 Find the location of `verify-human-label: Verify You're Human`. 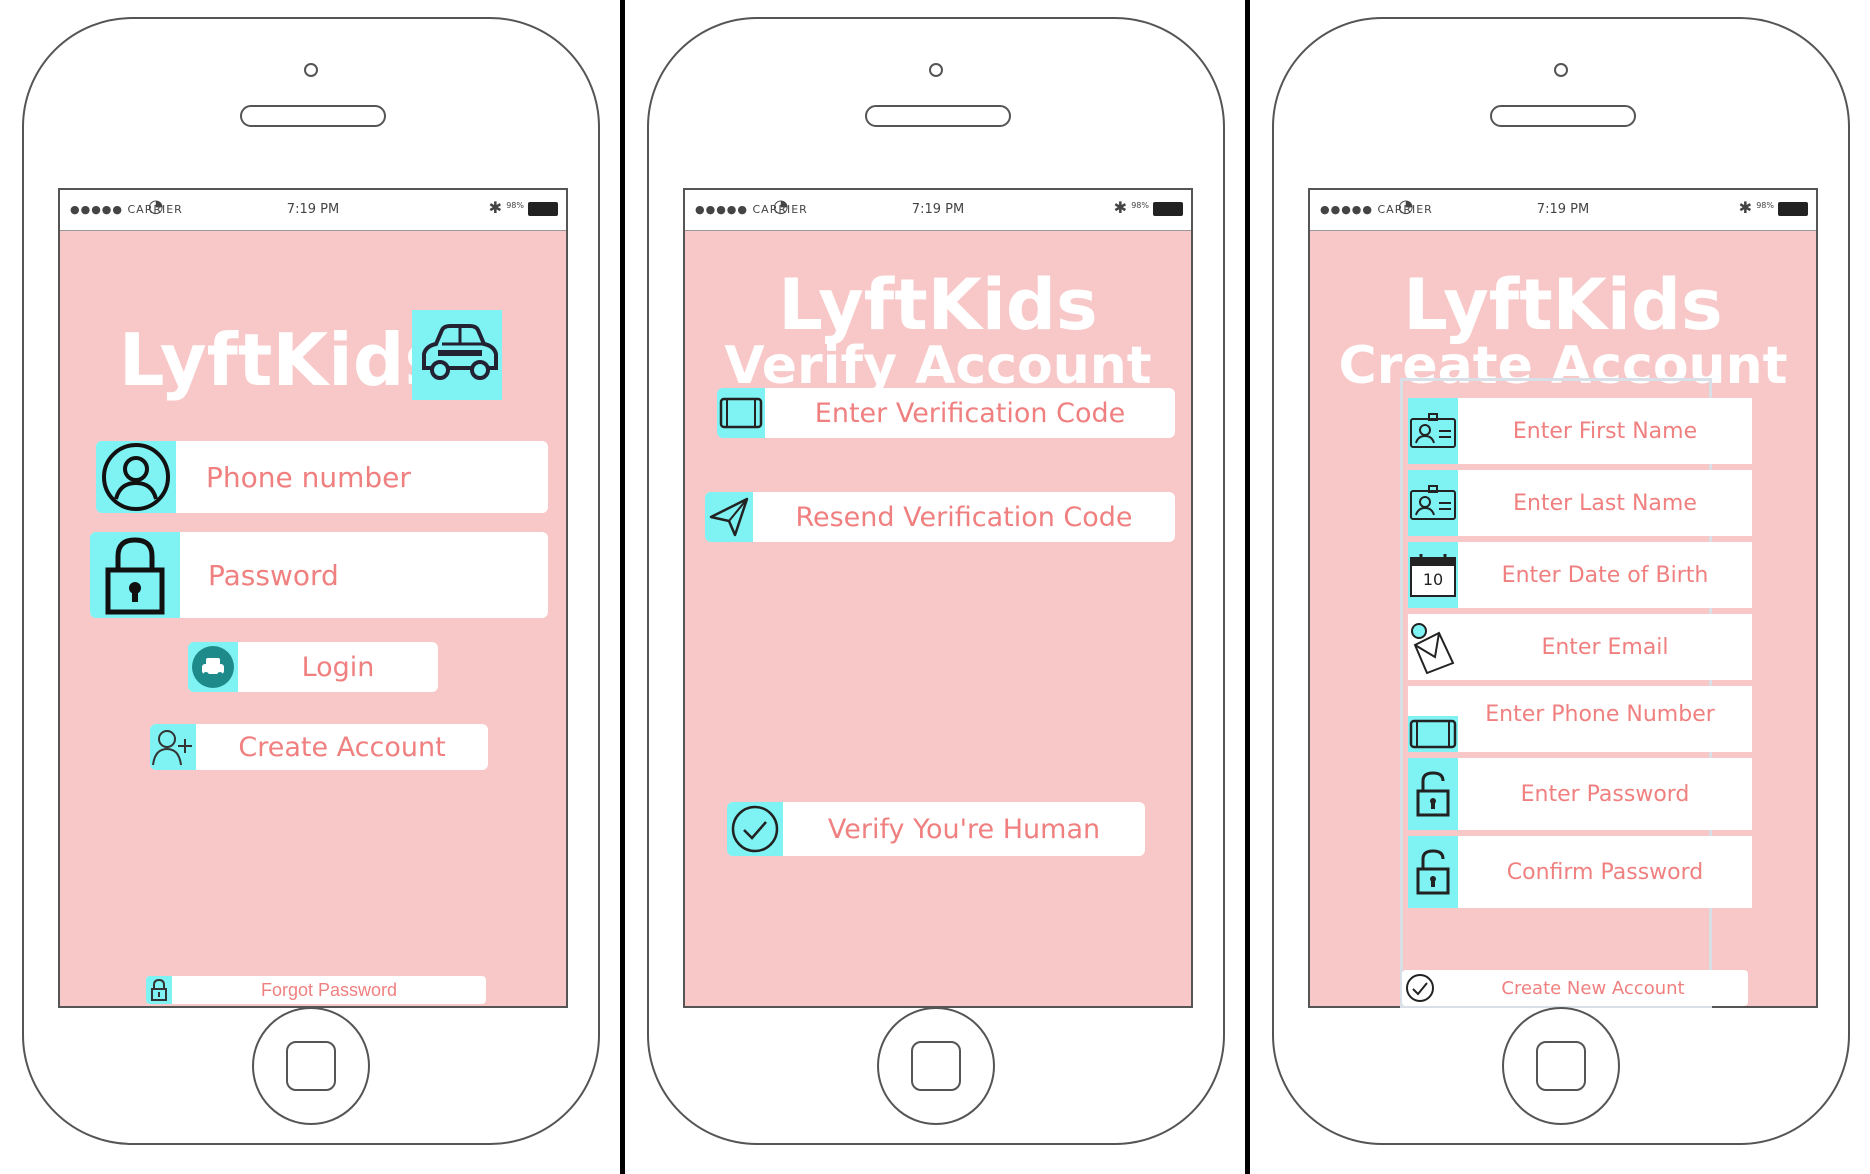

verify-human-label: Verify You're Human is located at coordinates (964, 829).